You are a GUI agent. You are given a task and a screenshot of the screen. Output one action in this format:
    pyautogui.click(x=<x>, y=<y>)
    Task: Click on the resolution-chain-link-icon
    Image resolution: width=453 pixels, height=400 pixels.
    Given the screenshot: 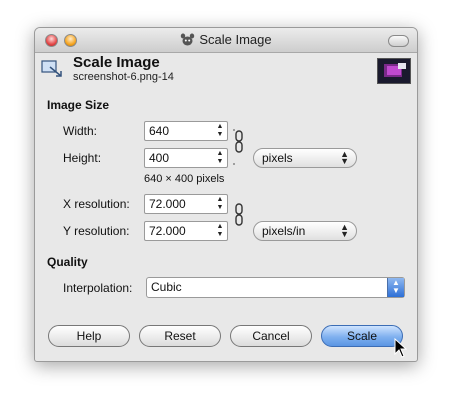 What is the action you would take?
    pyautogui.click(x=239, y=220)
    